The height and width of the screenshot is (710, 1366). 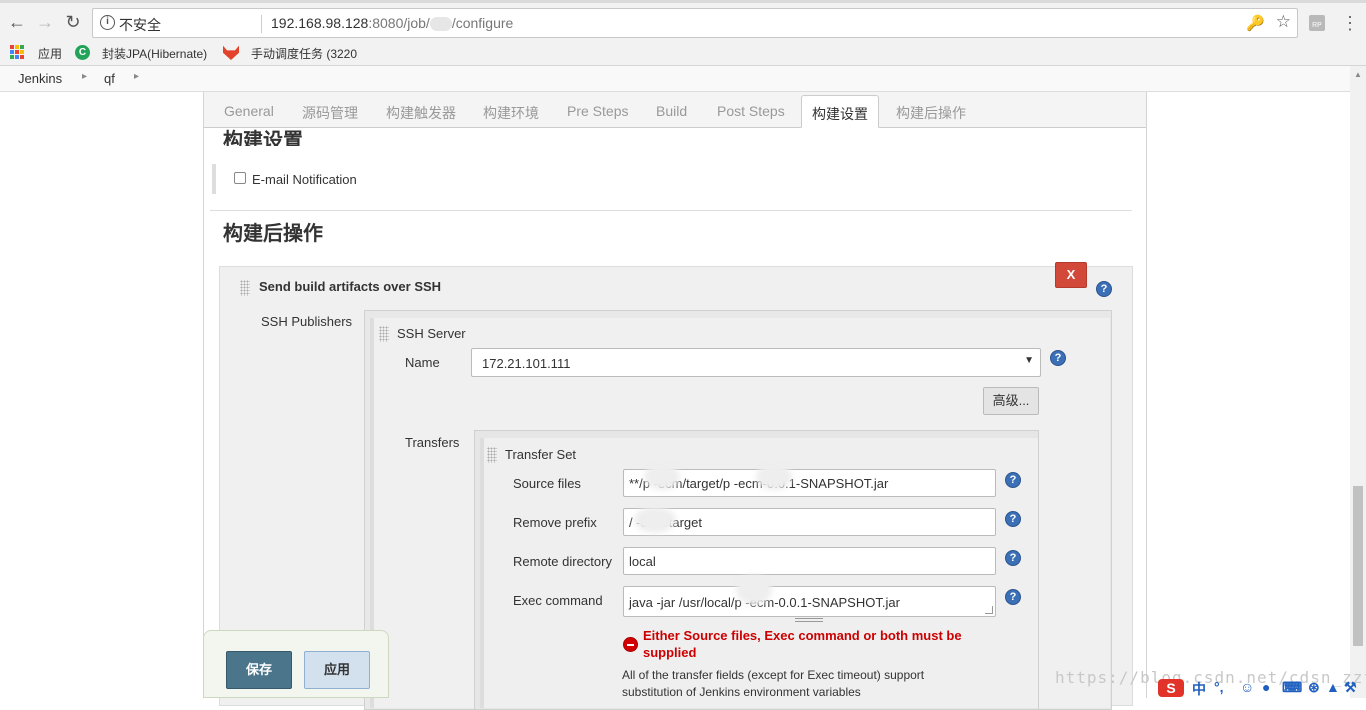 What do you see at coordinates (511, 113) in the screenshot?
I see `tab-build-env: 构建环境` at bounding box center [511, 113].